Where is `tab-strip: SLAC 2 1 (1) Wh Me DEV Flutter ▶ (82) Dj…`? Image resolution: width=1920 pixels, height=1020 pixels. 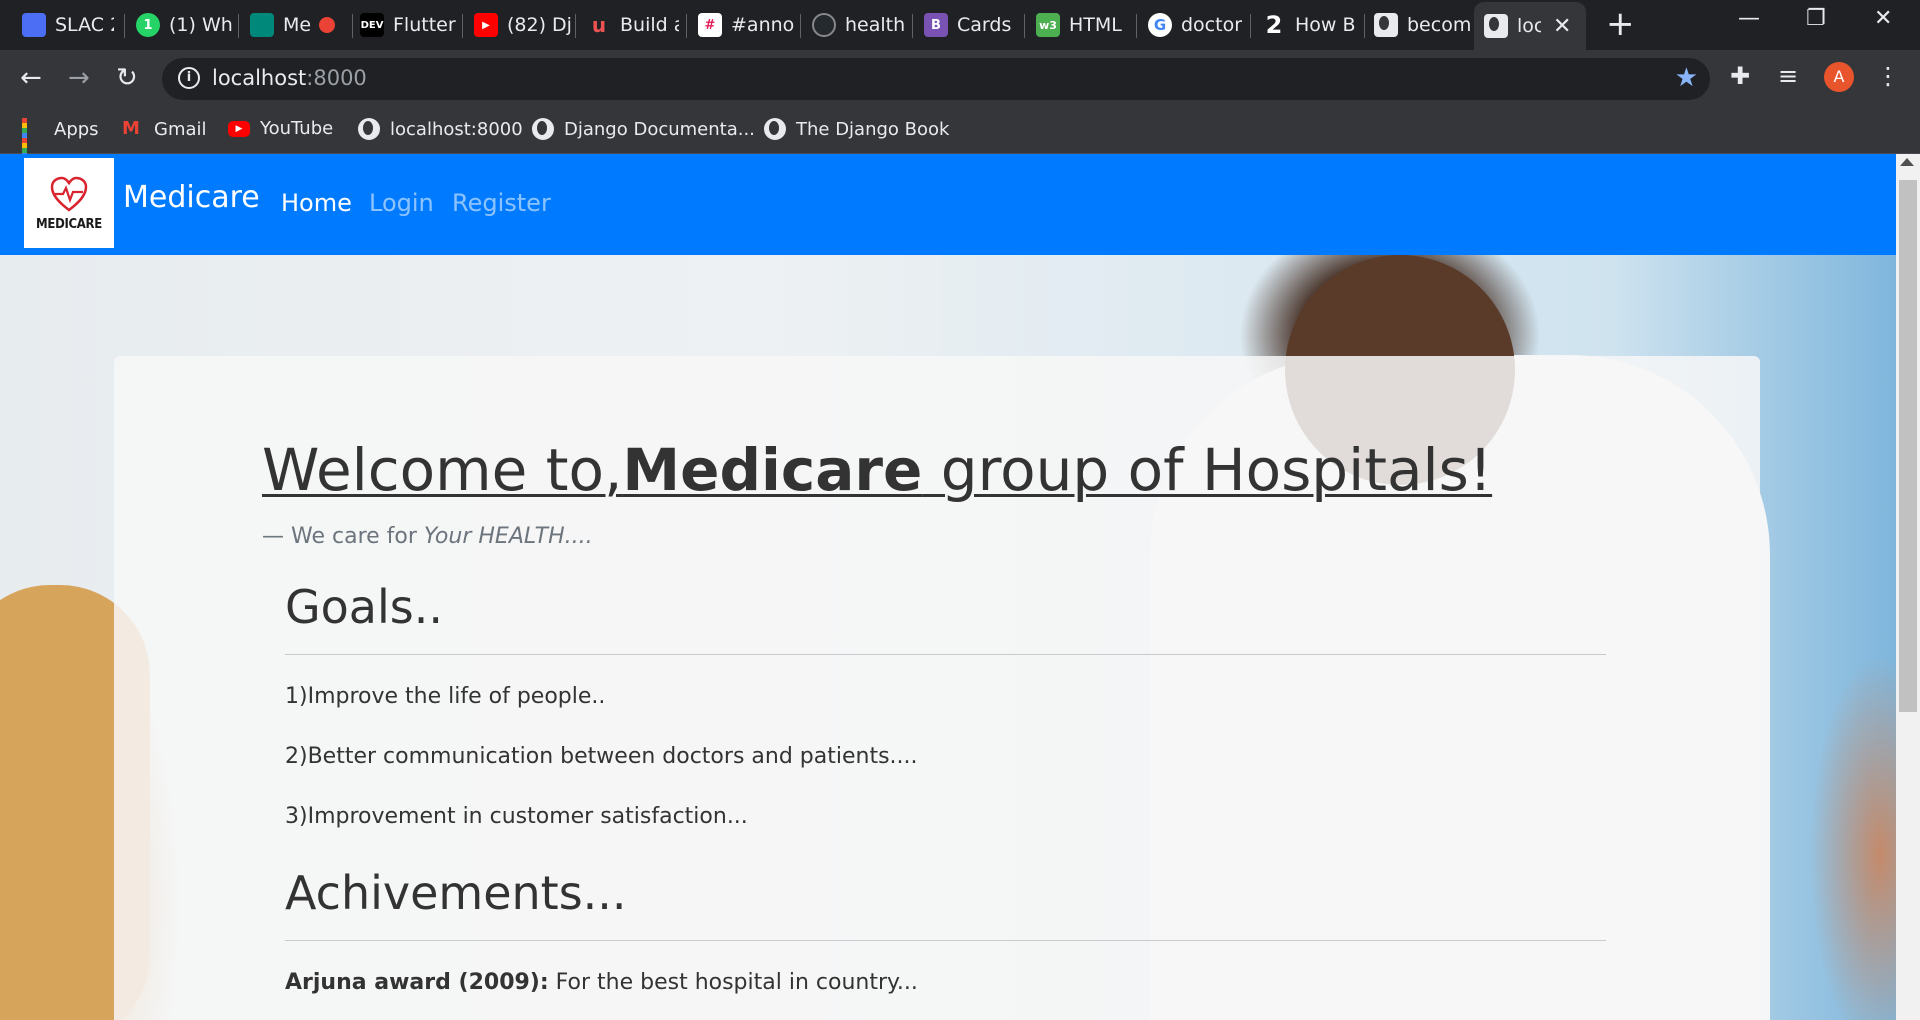
tab-strip: SLAC 2 1 (1) Wh Me DEV Flutter ▶ (82) Dj… is located at coordinates (960, 25).